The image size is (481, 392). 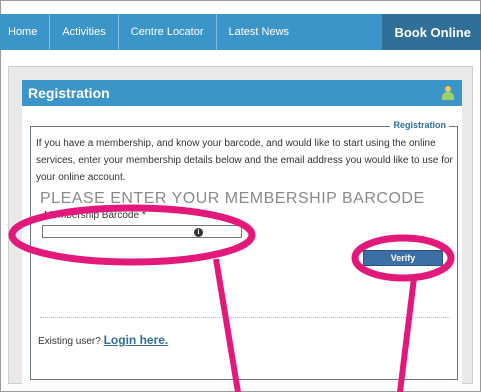 I want to click on existing-user-row: Existing user? Login here., so click(x=103, y=340).